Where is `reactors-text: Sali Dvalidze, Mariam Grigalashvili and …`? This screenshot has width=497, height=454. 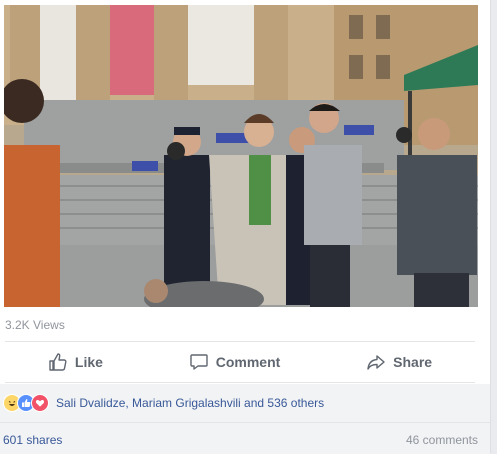
reactors-text: Sali Dvalidze, Mariam Grigalashvili and … is located at coordinates (190, 403).